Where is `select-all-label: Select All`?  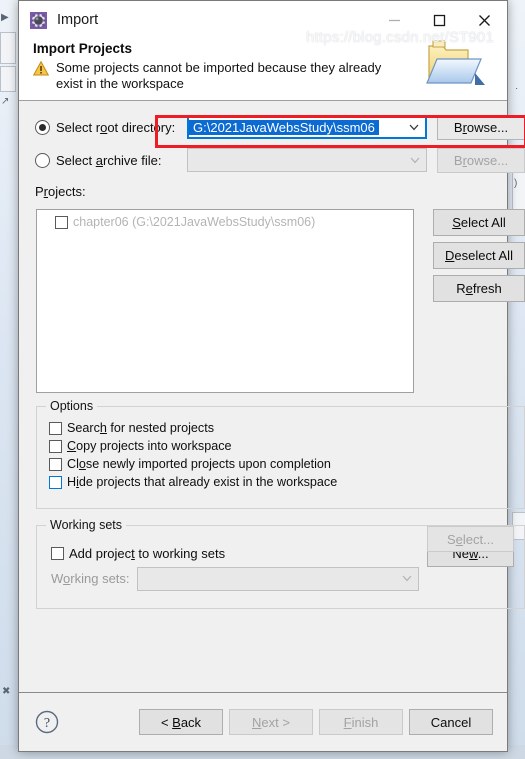 select-all-label: Select All is located at coordinates (479, 222).